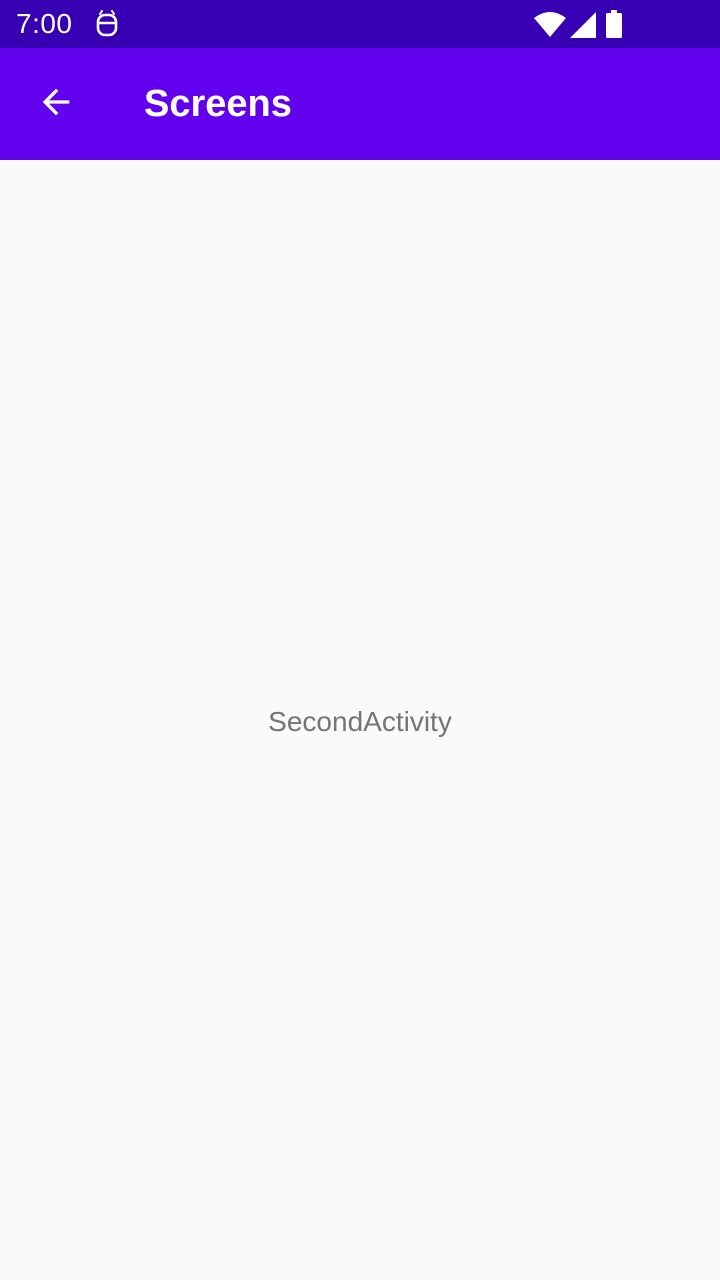 The image size is (720, 1280). I want to click on signal-icon, so click(583, 25).